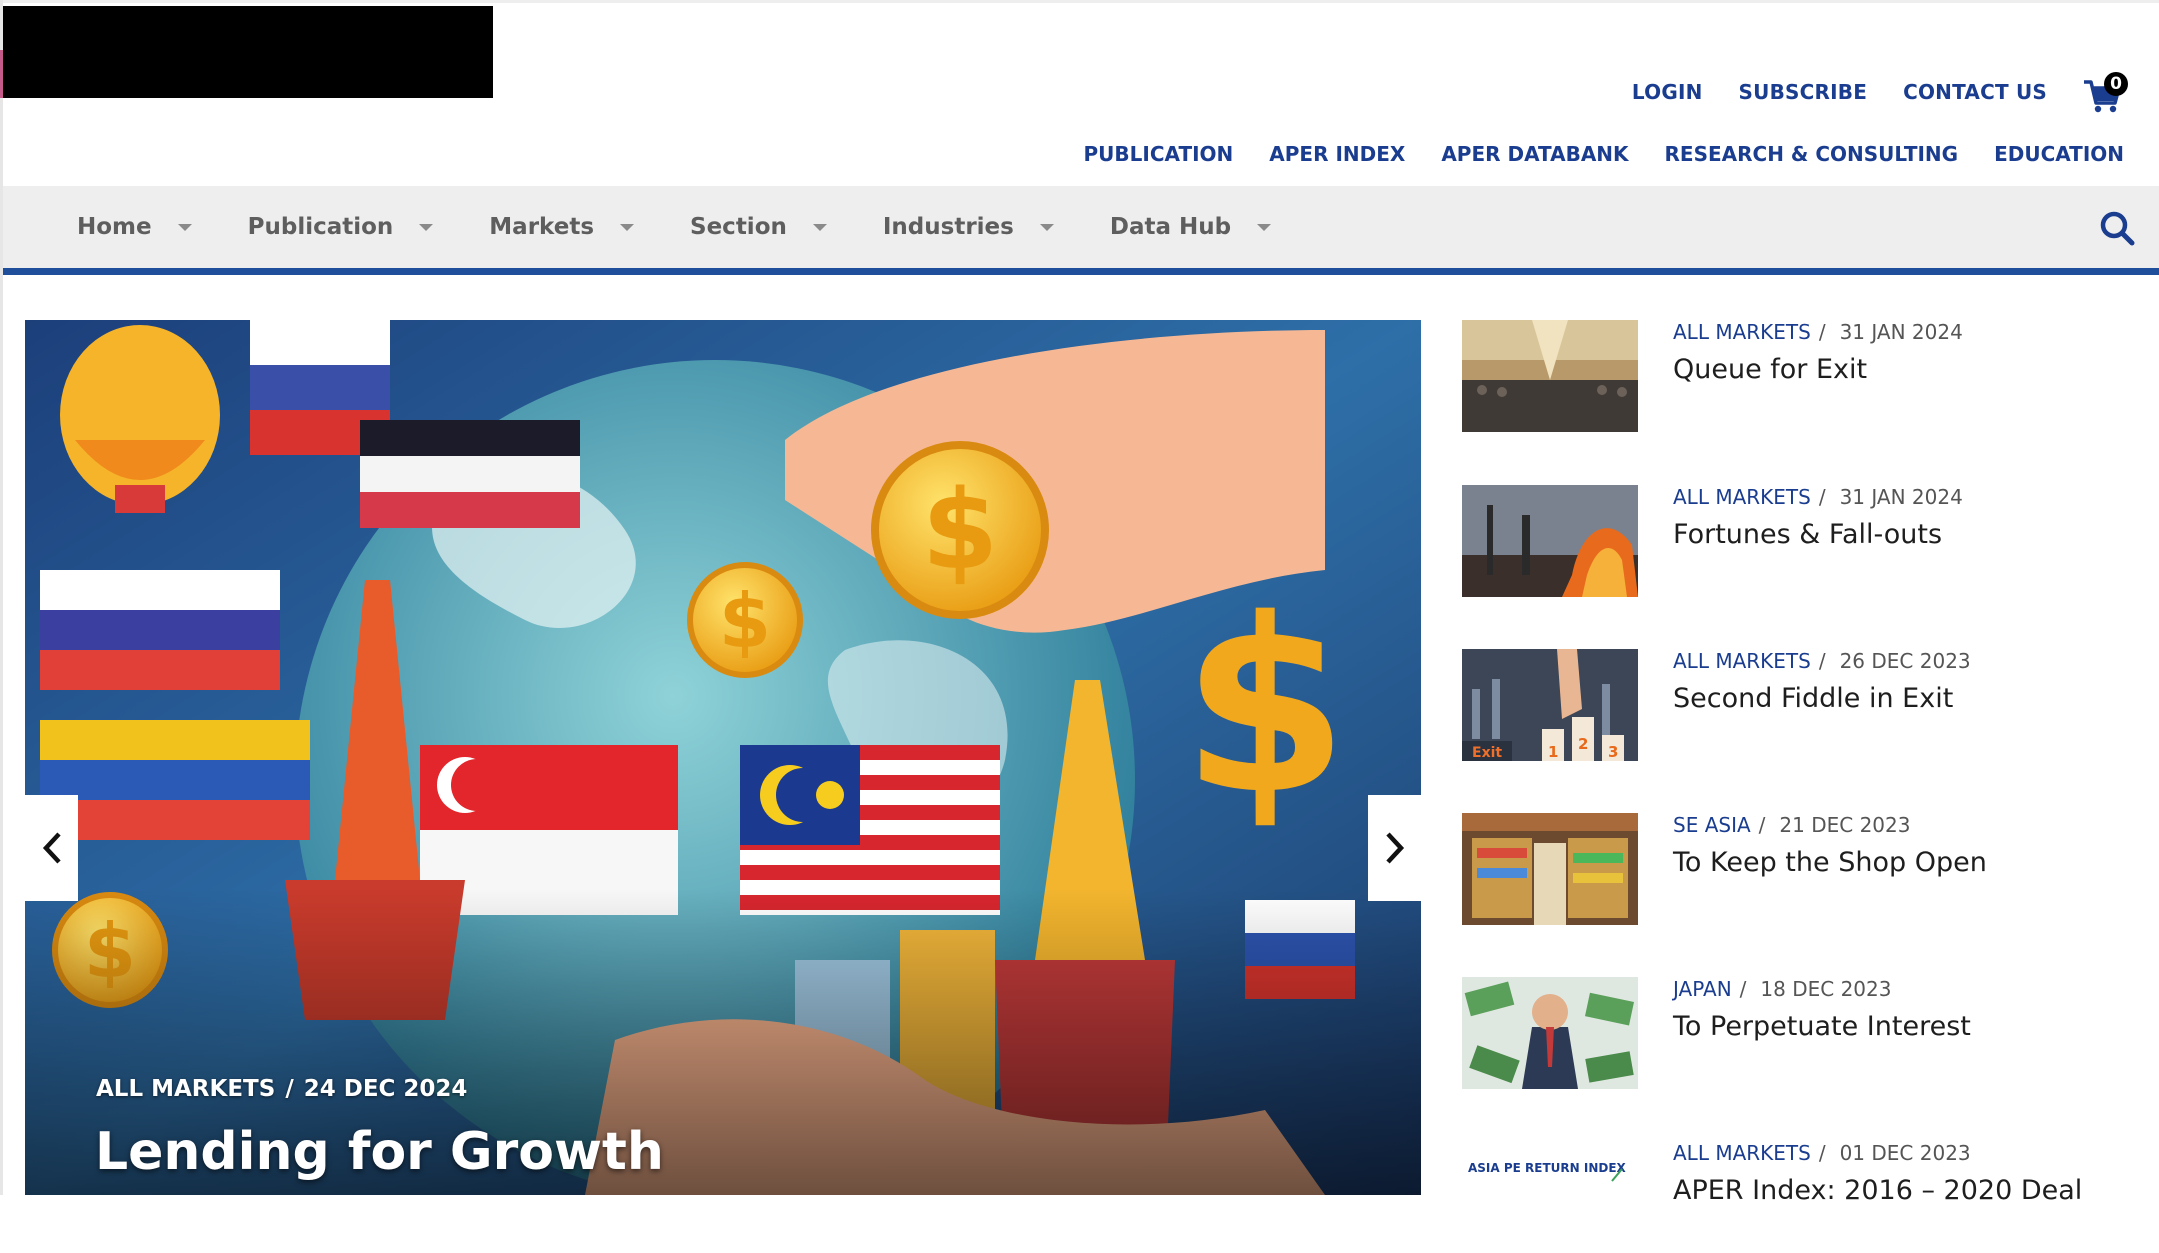 This screenshot has width=2159, height=1253. I want to click on nav-item-data-hub: Data Hub, so click(1190, 227).